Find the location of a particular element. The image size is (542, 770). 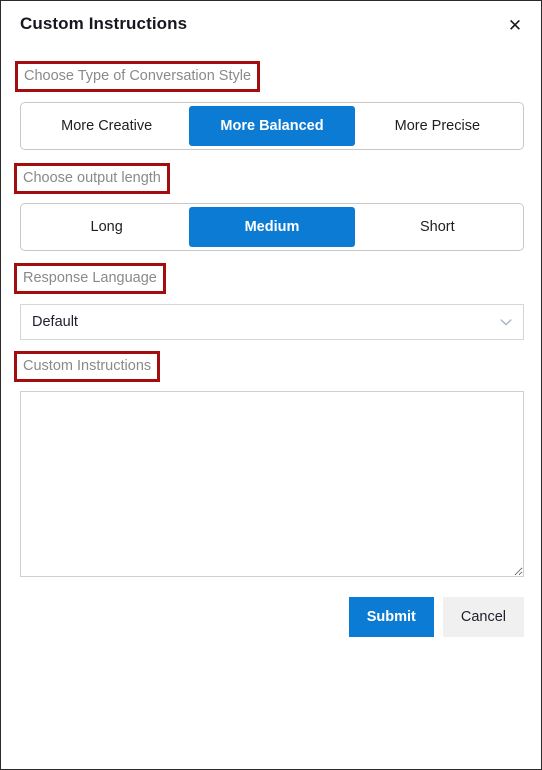

response-language-value: Default is located at coordinates (55, 322).